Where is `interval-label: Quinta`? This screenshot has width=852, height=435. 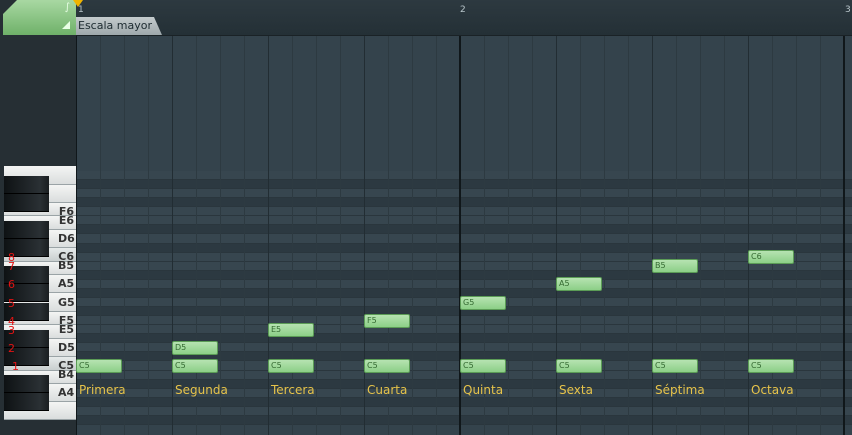
interval-label: Quinta is located at coordinates (483, 390).